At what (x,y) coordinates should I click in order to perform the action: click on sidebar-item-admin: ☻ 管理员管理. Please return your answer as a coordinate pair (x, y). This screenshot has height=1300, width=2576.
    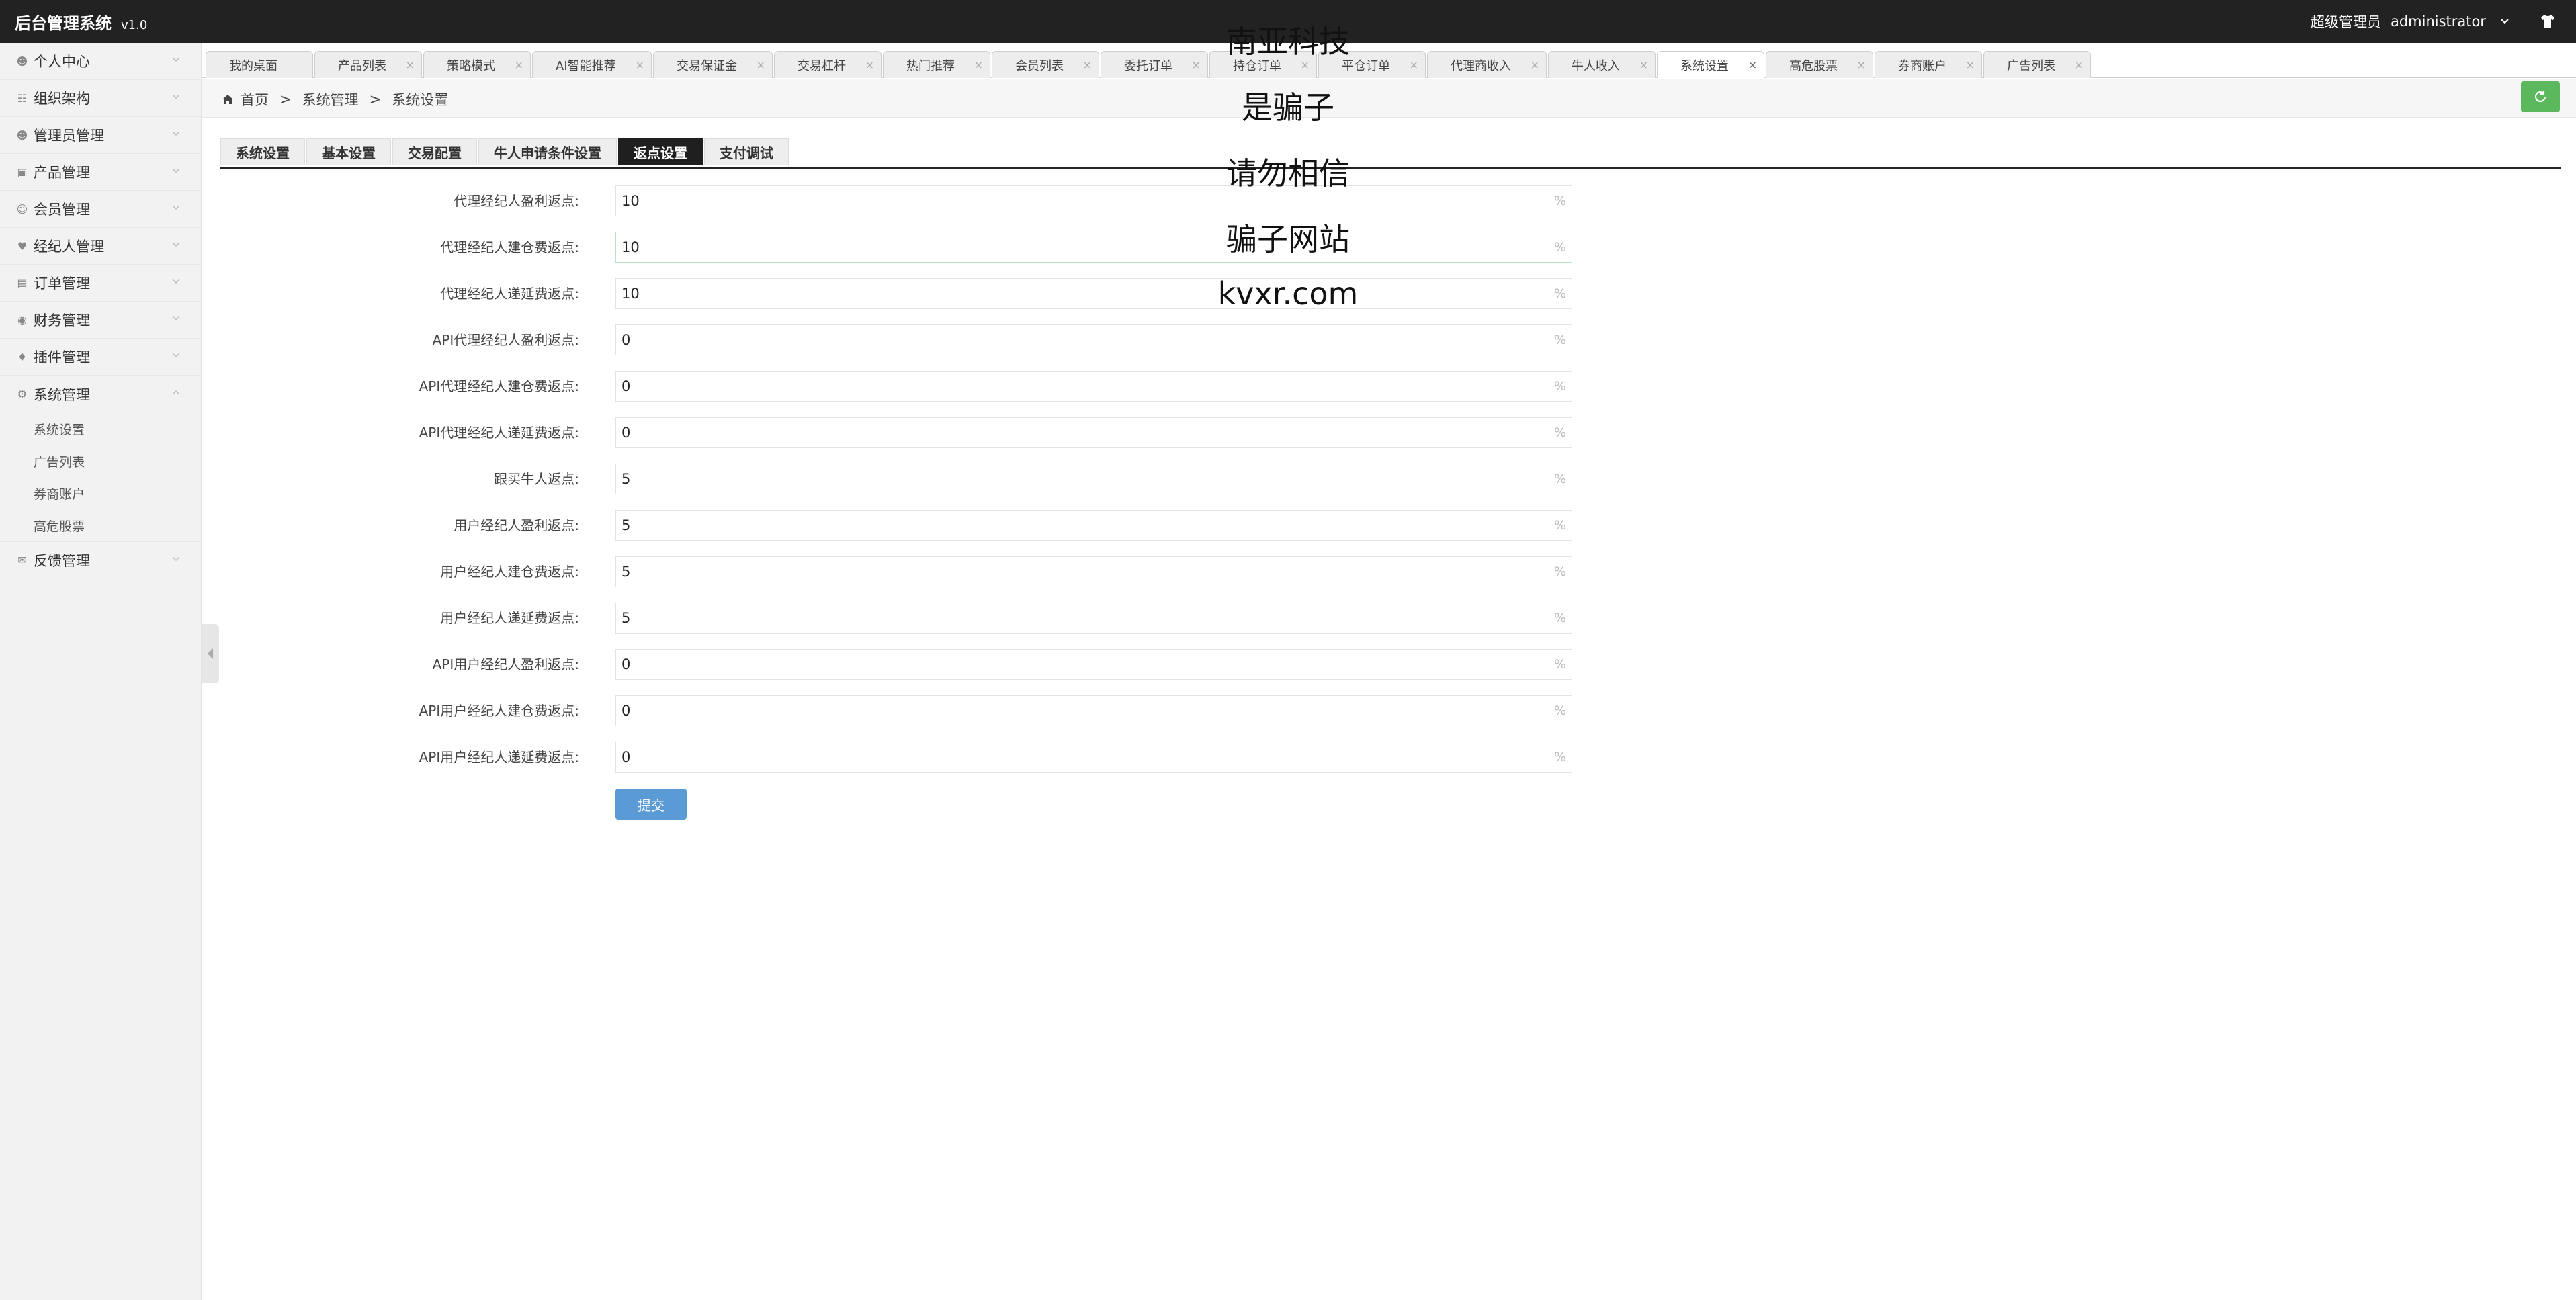
    Looking at the image, I should click on (100, 135).